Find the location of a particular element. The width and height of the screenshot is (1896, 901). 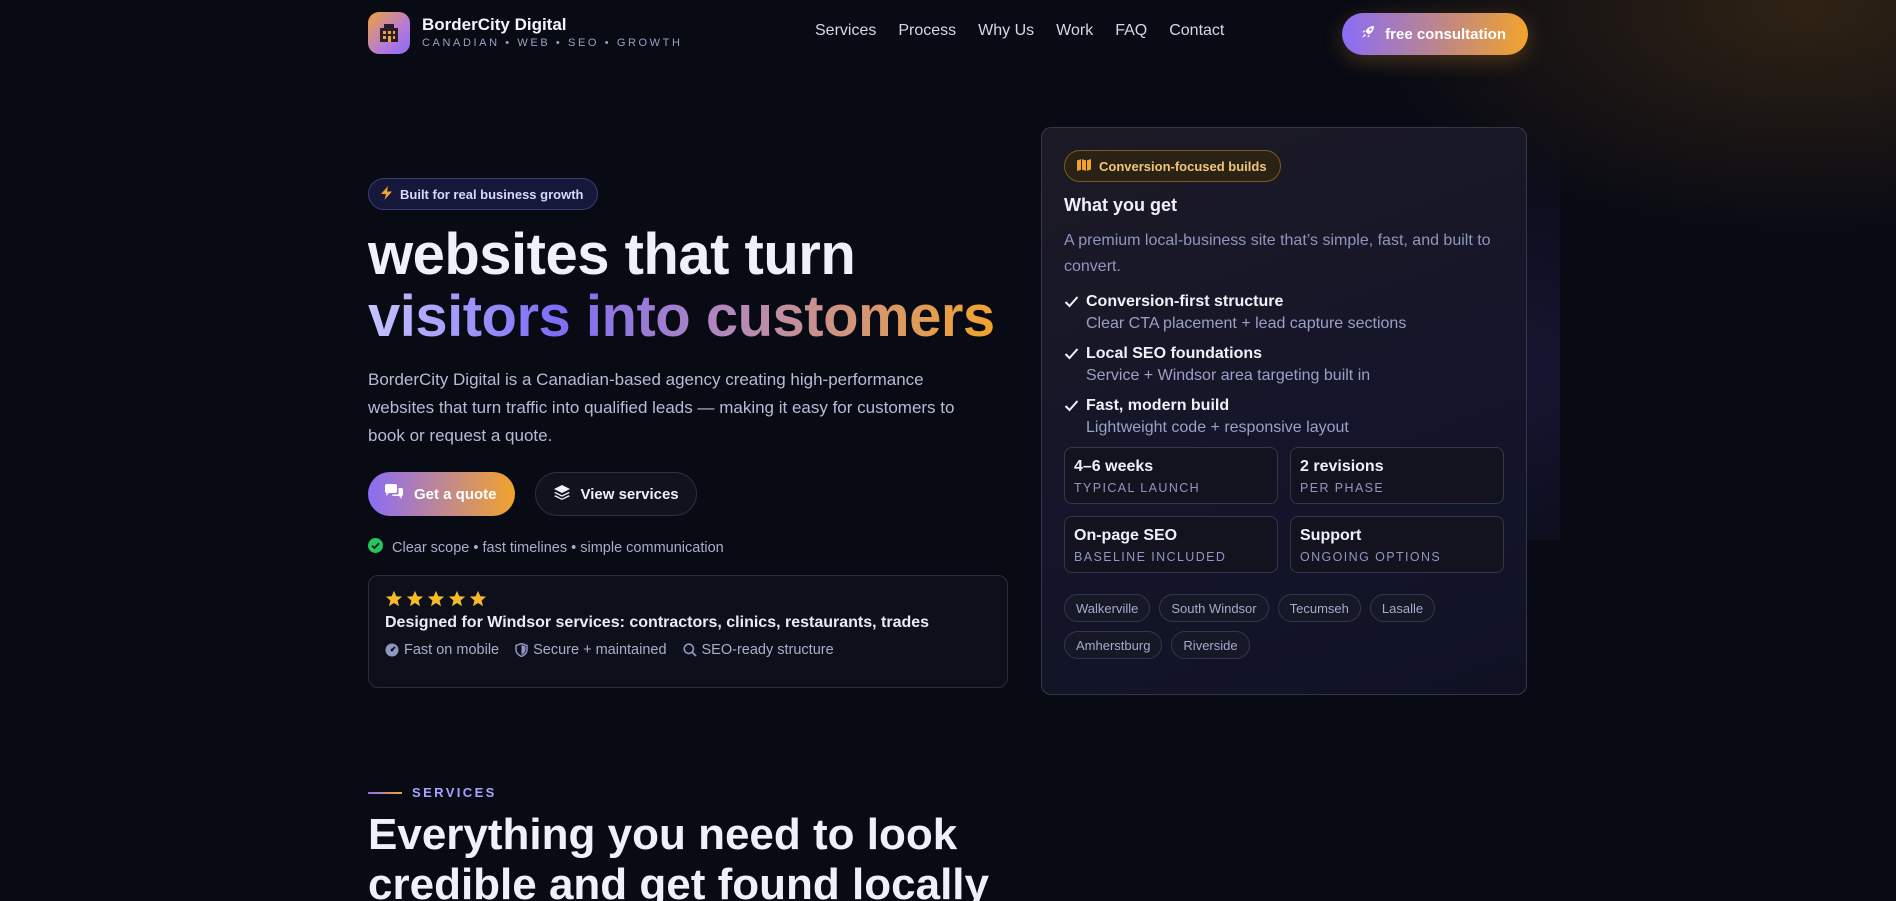

stat-value: 4–6 weeks is located at coordinates (1114, 466).